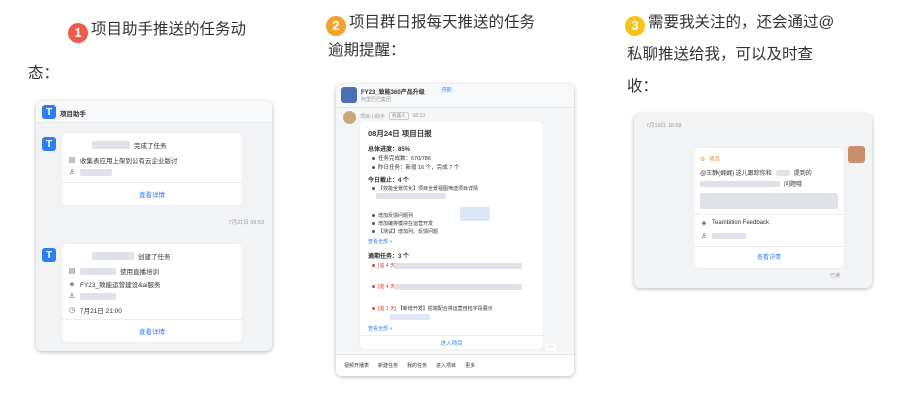 The height and width of the screenshot is (404, 900). I want to click on overdue-tag: [逾 1 天], so click(387, 309).